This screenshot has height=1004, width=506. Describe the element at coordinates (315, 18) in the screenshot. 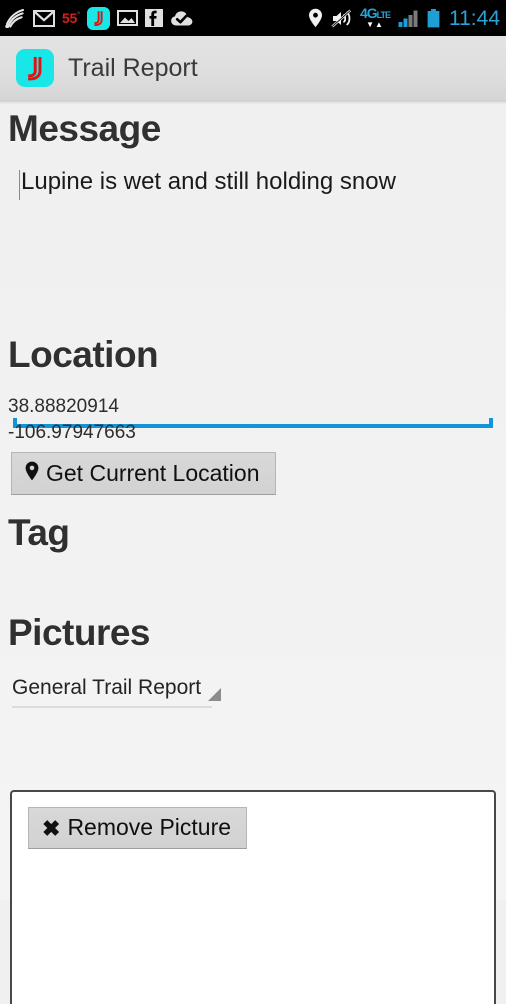

I see `location-pin-icon` at that location.